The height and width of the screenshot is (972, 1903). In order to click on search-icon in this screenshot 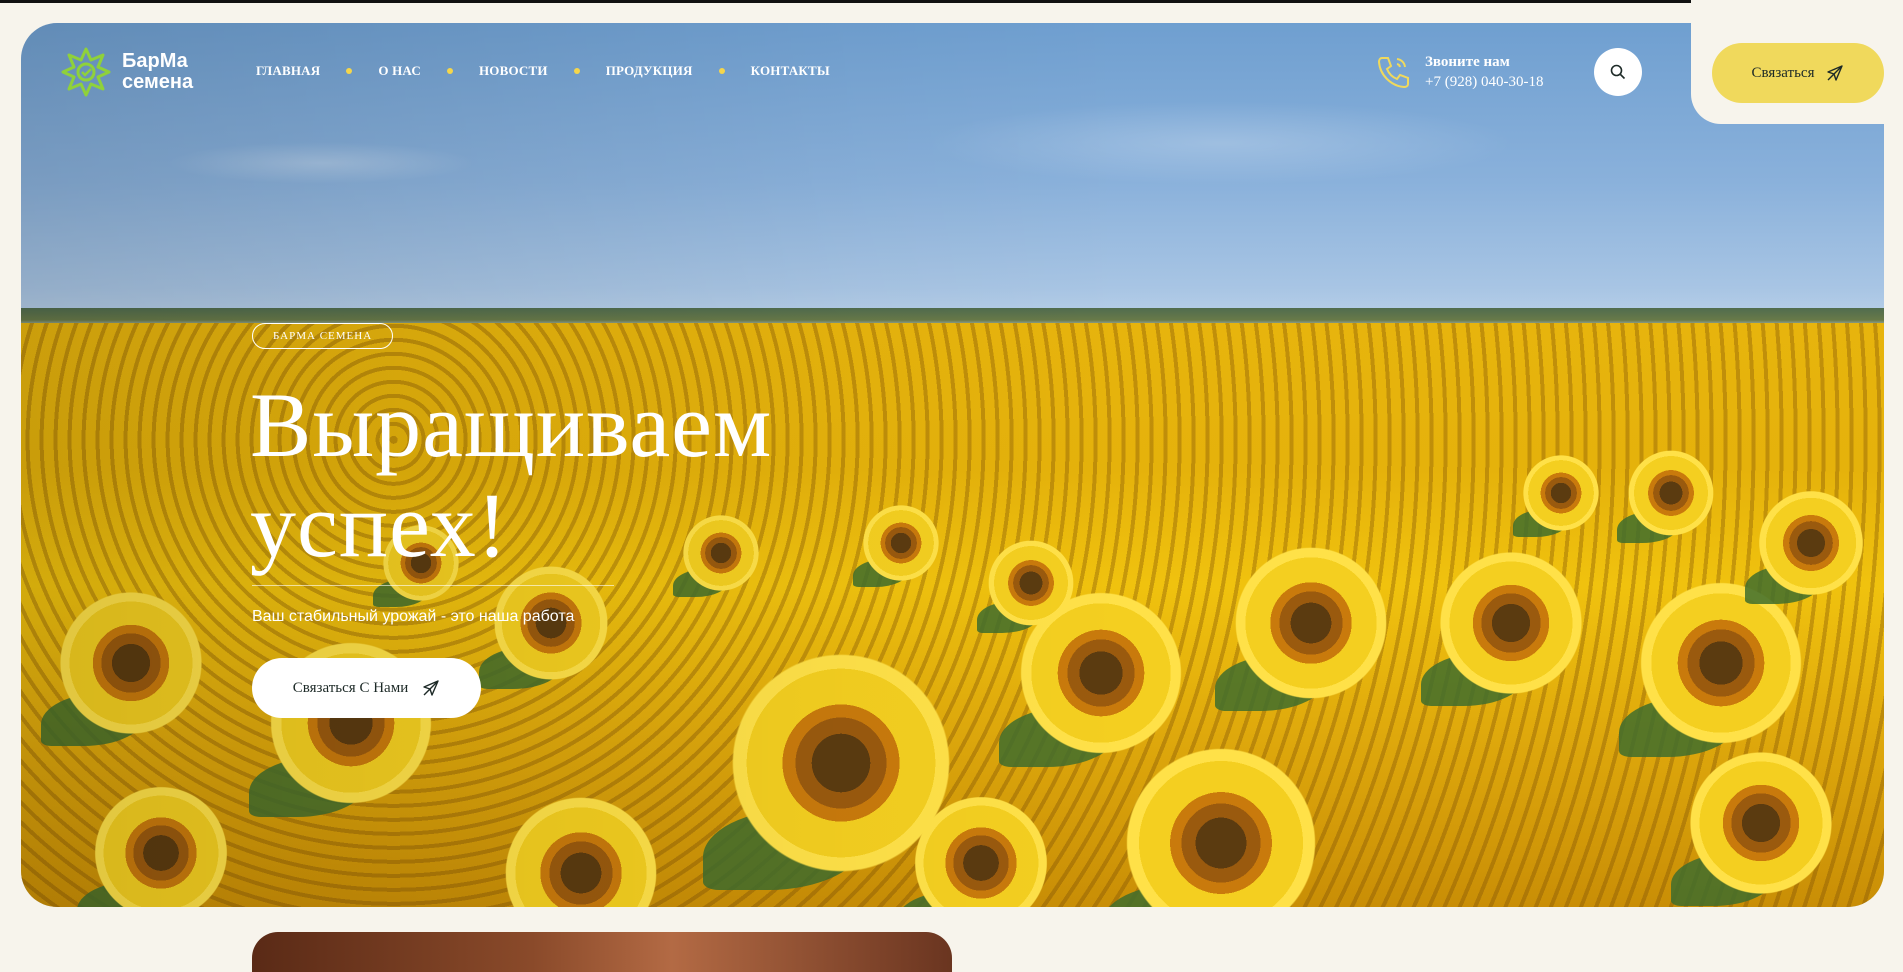, I will do `click(1618, 72)`.